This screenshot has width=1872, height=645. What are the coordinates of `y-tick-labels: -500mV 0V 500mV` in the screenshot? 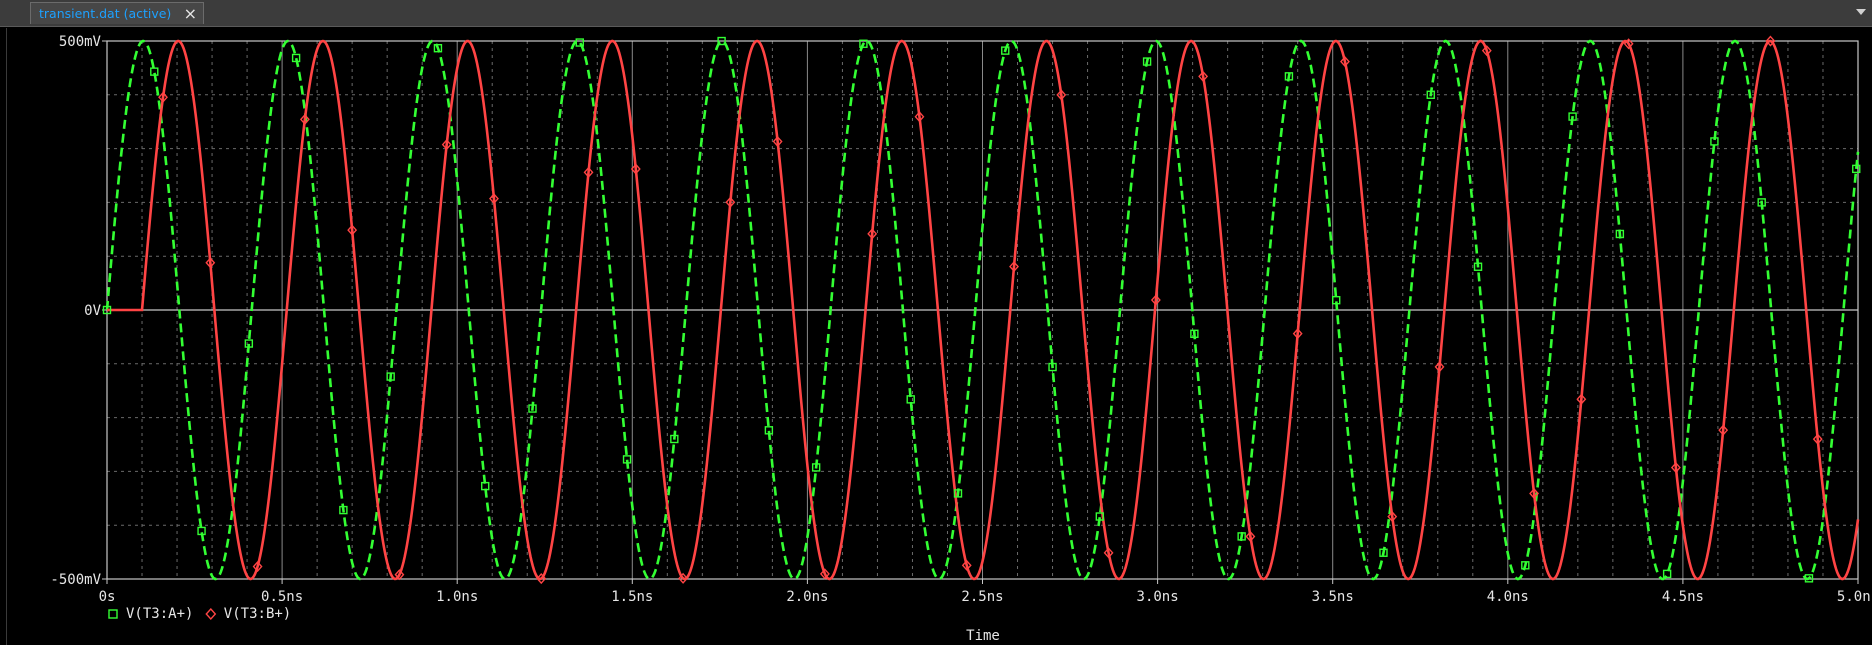 It's located at (75, 311).